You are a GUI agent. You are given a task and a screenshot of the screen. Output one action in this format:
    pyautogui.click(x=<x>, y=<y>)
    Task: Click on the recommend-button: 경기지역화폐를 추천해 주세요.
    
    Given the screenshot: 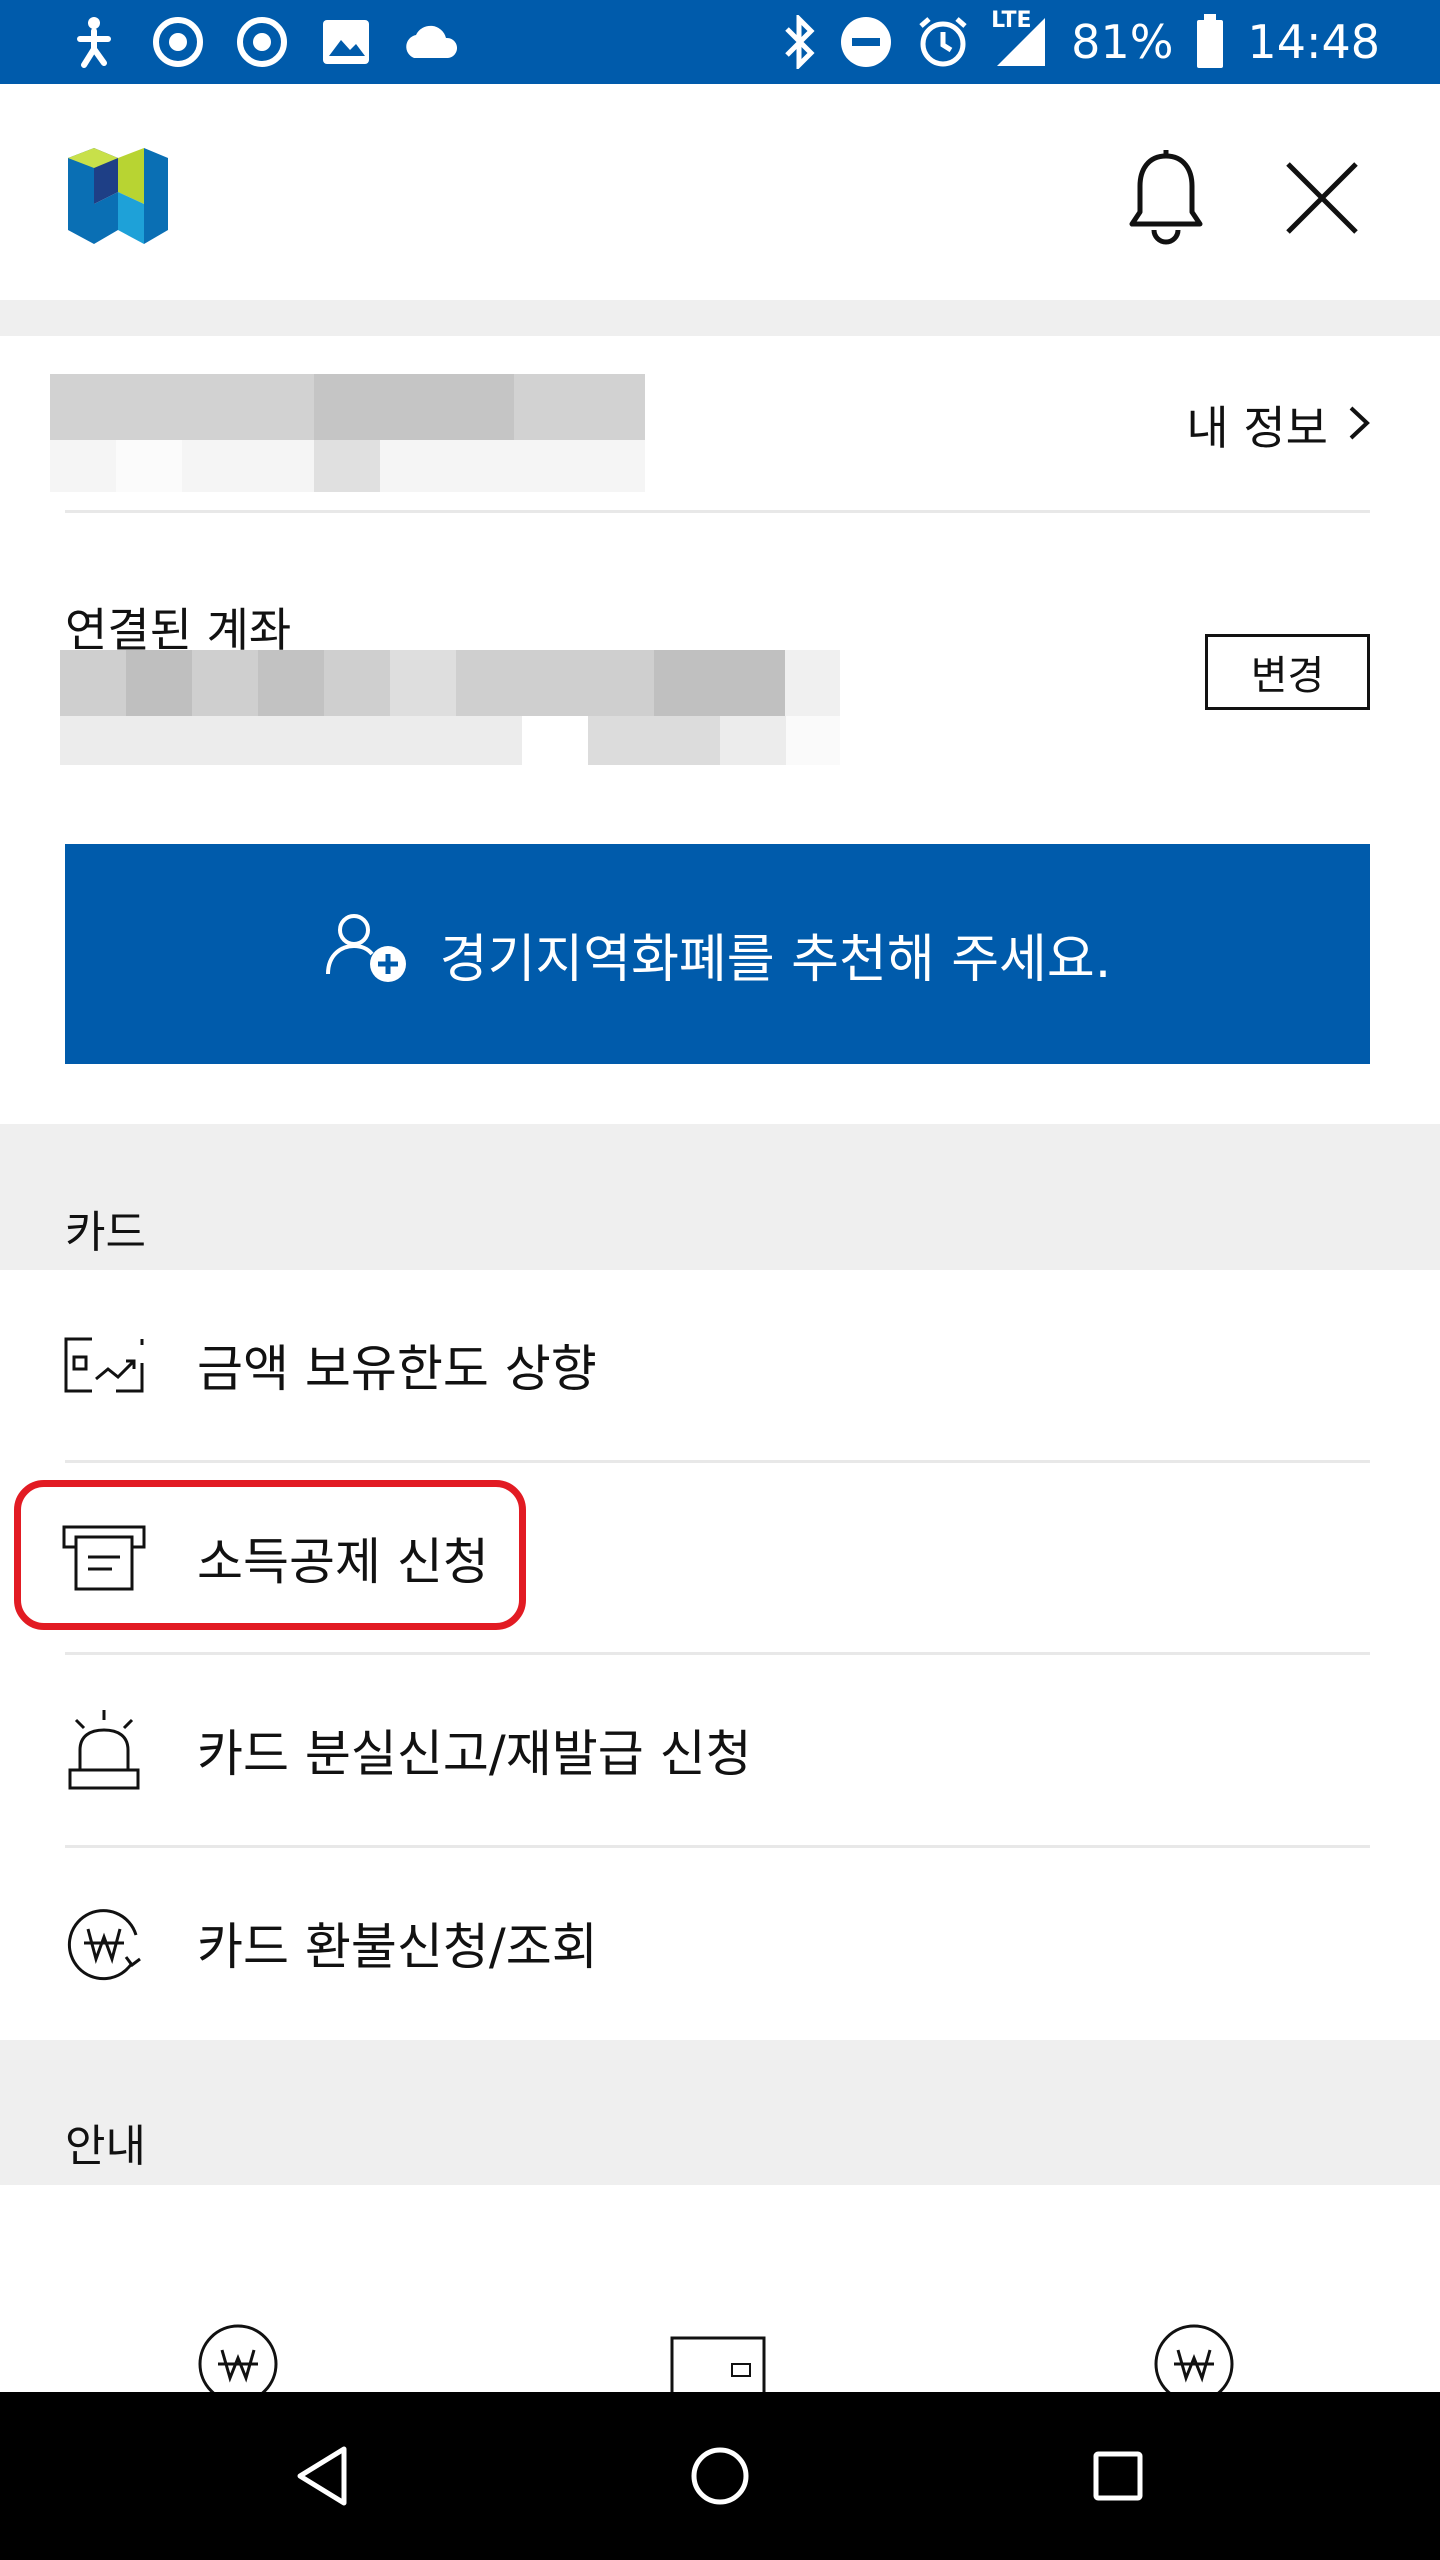 What is the action you would take?
    pyautogui.click(x=717, y=954)
    